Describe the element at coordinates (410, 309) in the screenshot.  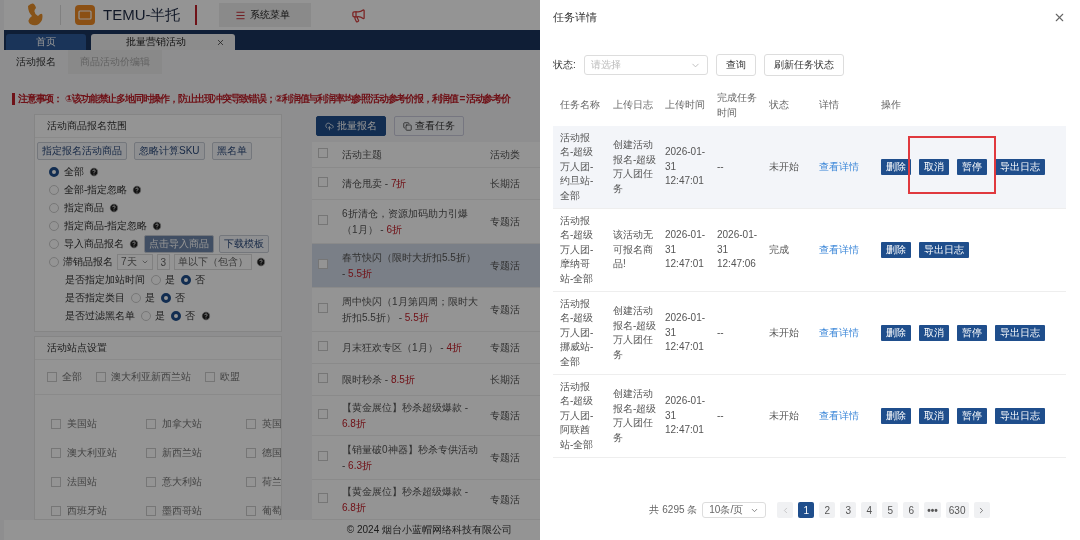
I see `activity-topic: 周中快闪（1月第四周；限时大折扣5.5折） - 5.5折` at that location.